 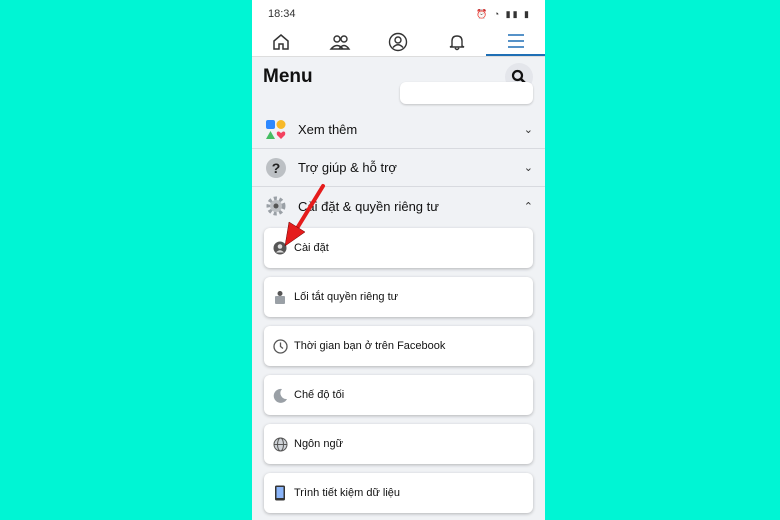 I want to click on gear-icon, so click(x=276, y=206).